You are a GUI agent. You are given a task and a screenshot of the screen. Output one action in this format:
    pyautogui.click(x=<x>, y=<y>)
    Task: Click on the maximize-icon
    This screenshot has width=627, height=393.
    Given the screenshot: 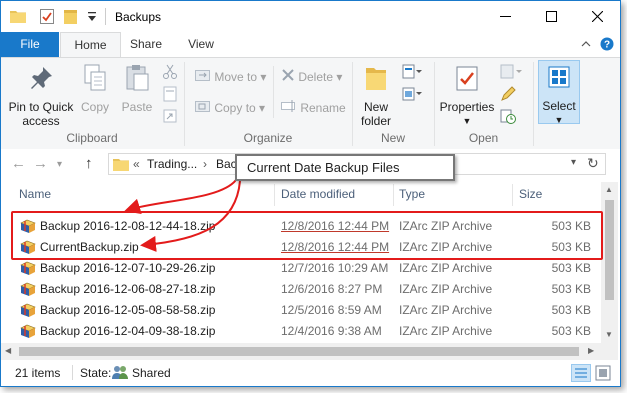 What is the action you would take?
    pyautogui.click(x=551, y=16)
    